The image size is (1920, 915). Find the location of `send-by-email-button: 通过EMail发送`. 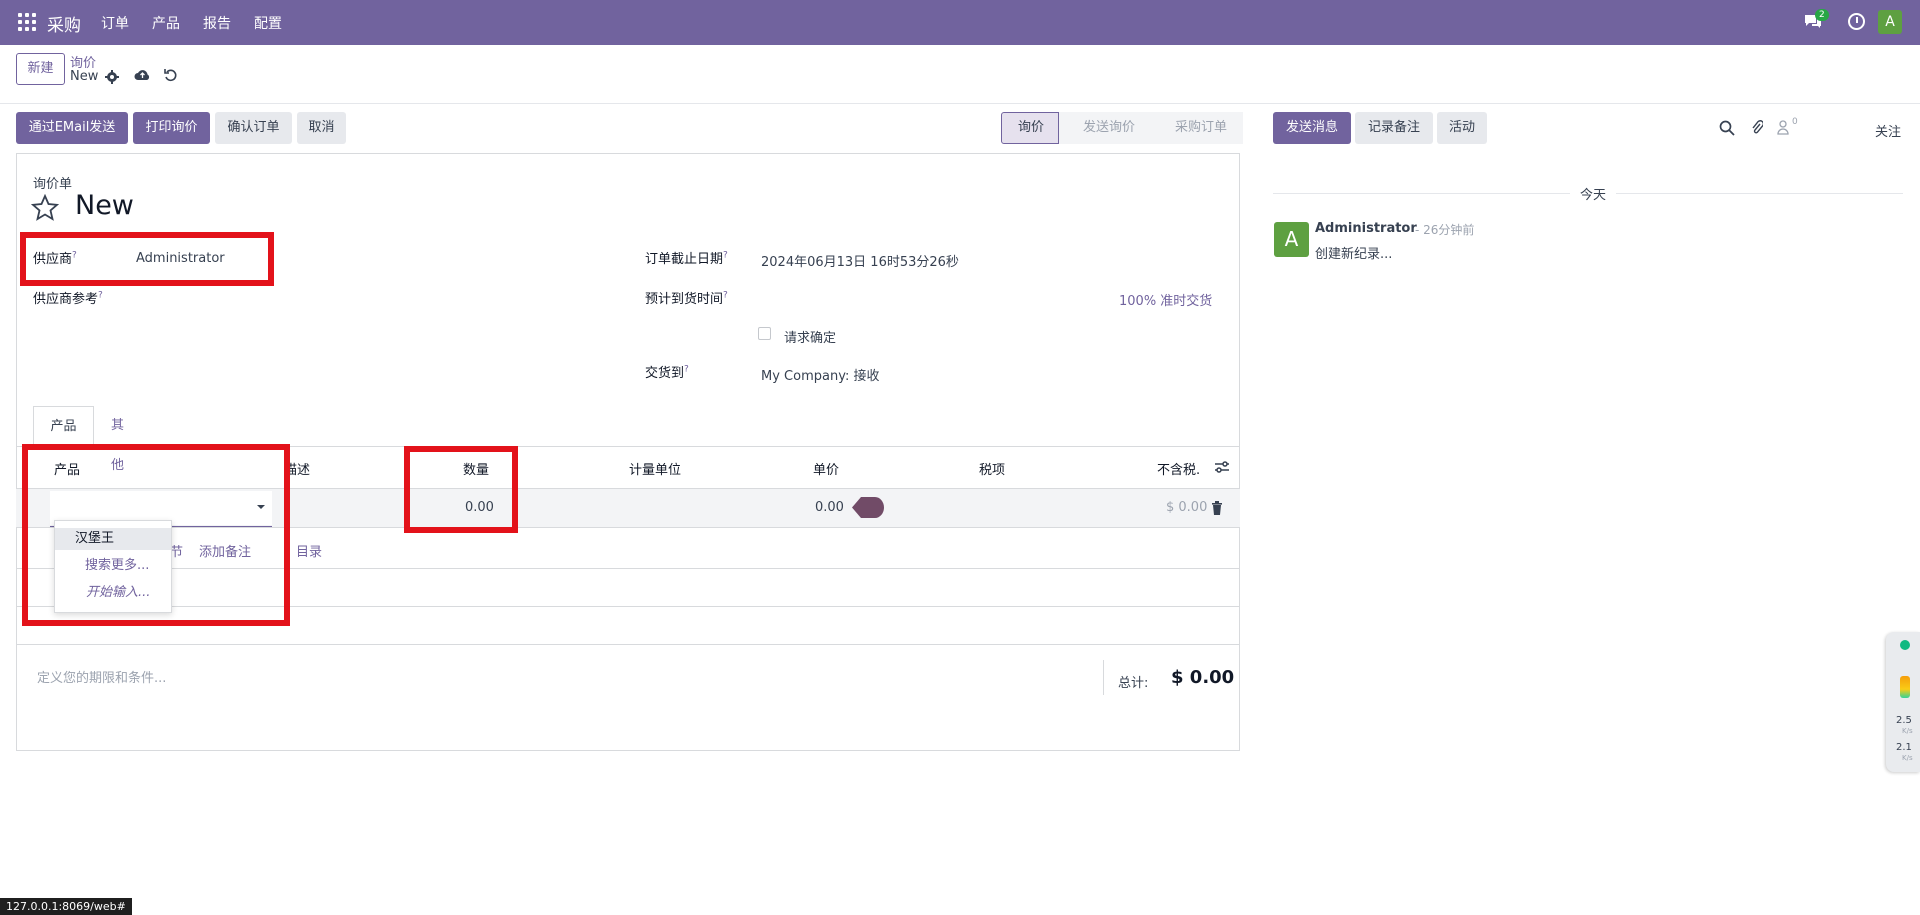

send-by-email-button: 通过EMail发送 is located at coordinates (72, 128).